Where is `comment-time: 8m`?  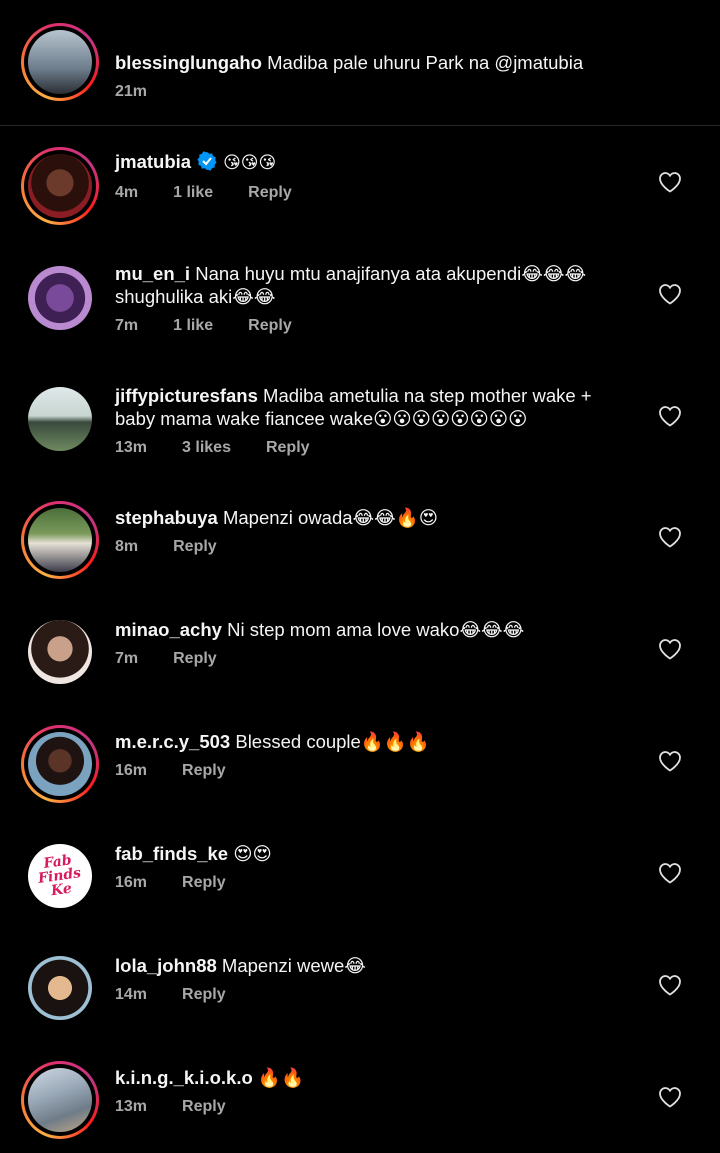
comment-time: 8m is located at coordinates (127, 546).